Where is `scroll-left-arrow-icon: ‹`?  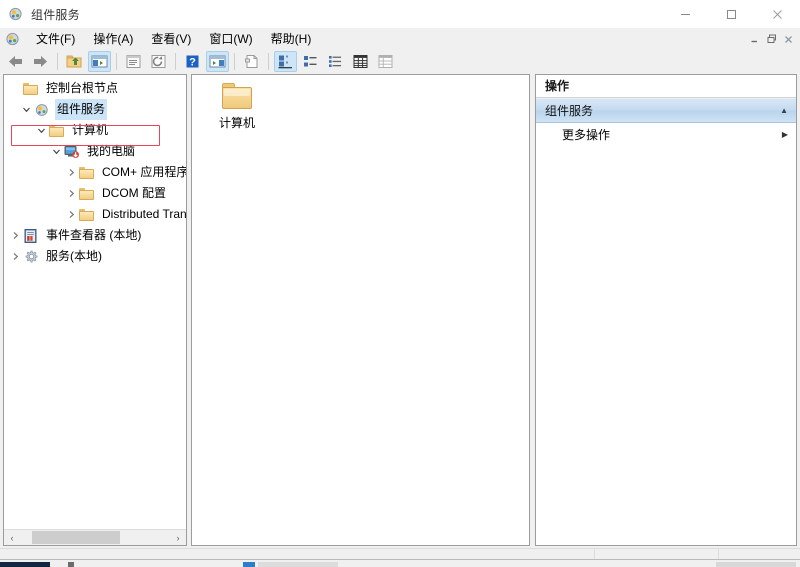
scroll-left-arrow-icon: ‹ is located at coordinates (12, 537).